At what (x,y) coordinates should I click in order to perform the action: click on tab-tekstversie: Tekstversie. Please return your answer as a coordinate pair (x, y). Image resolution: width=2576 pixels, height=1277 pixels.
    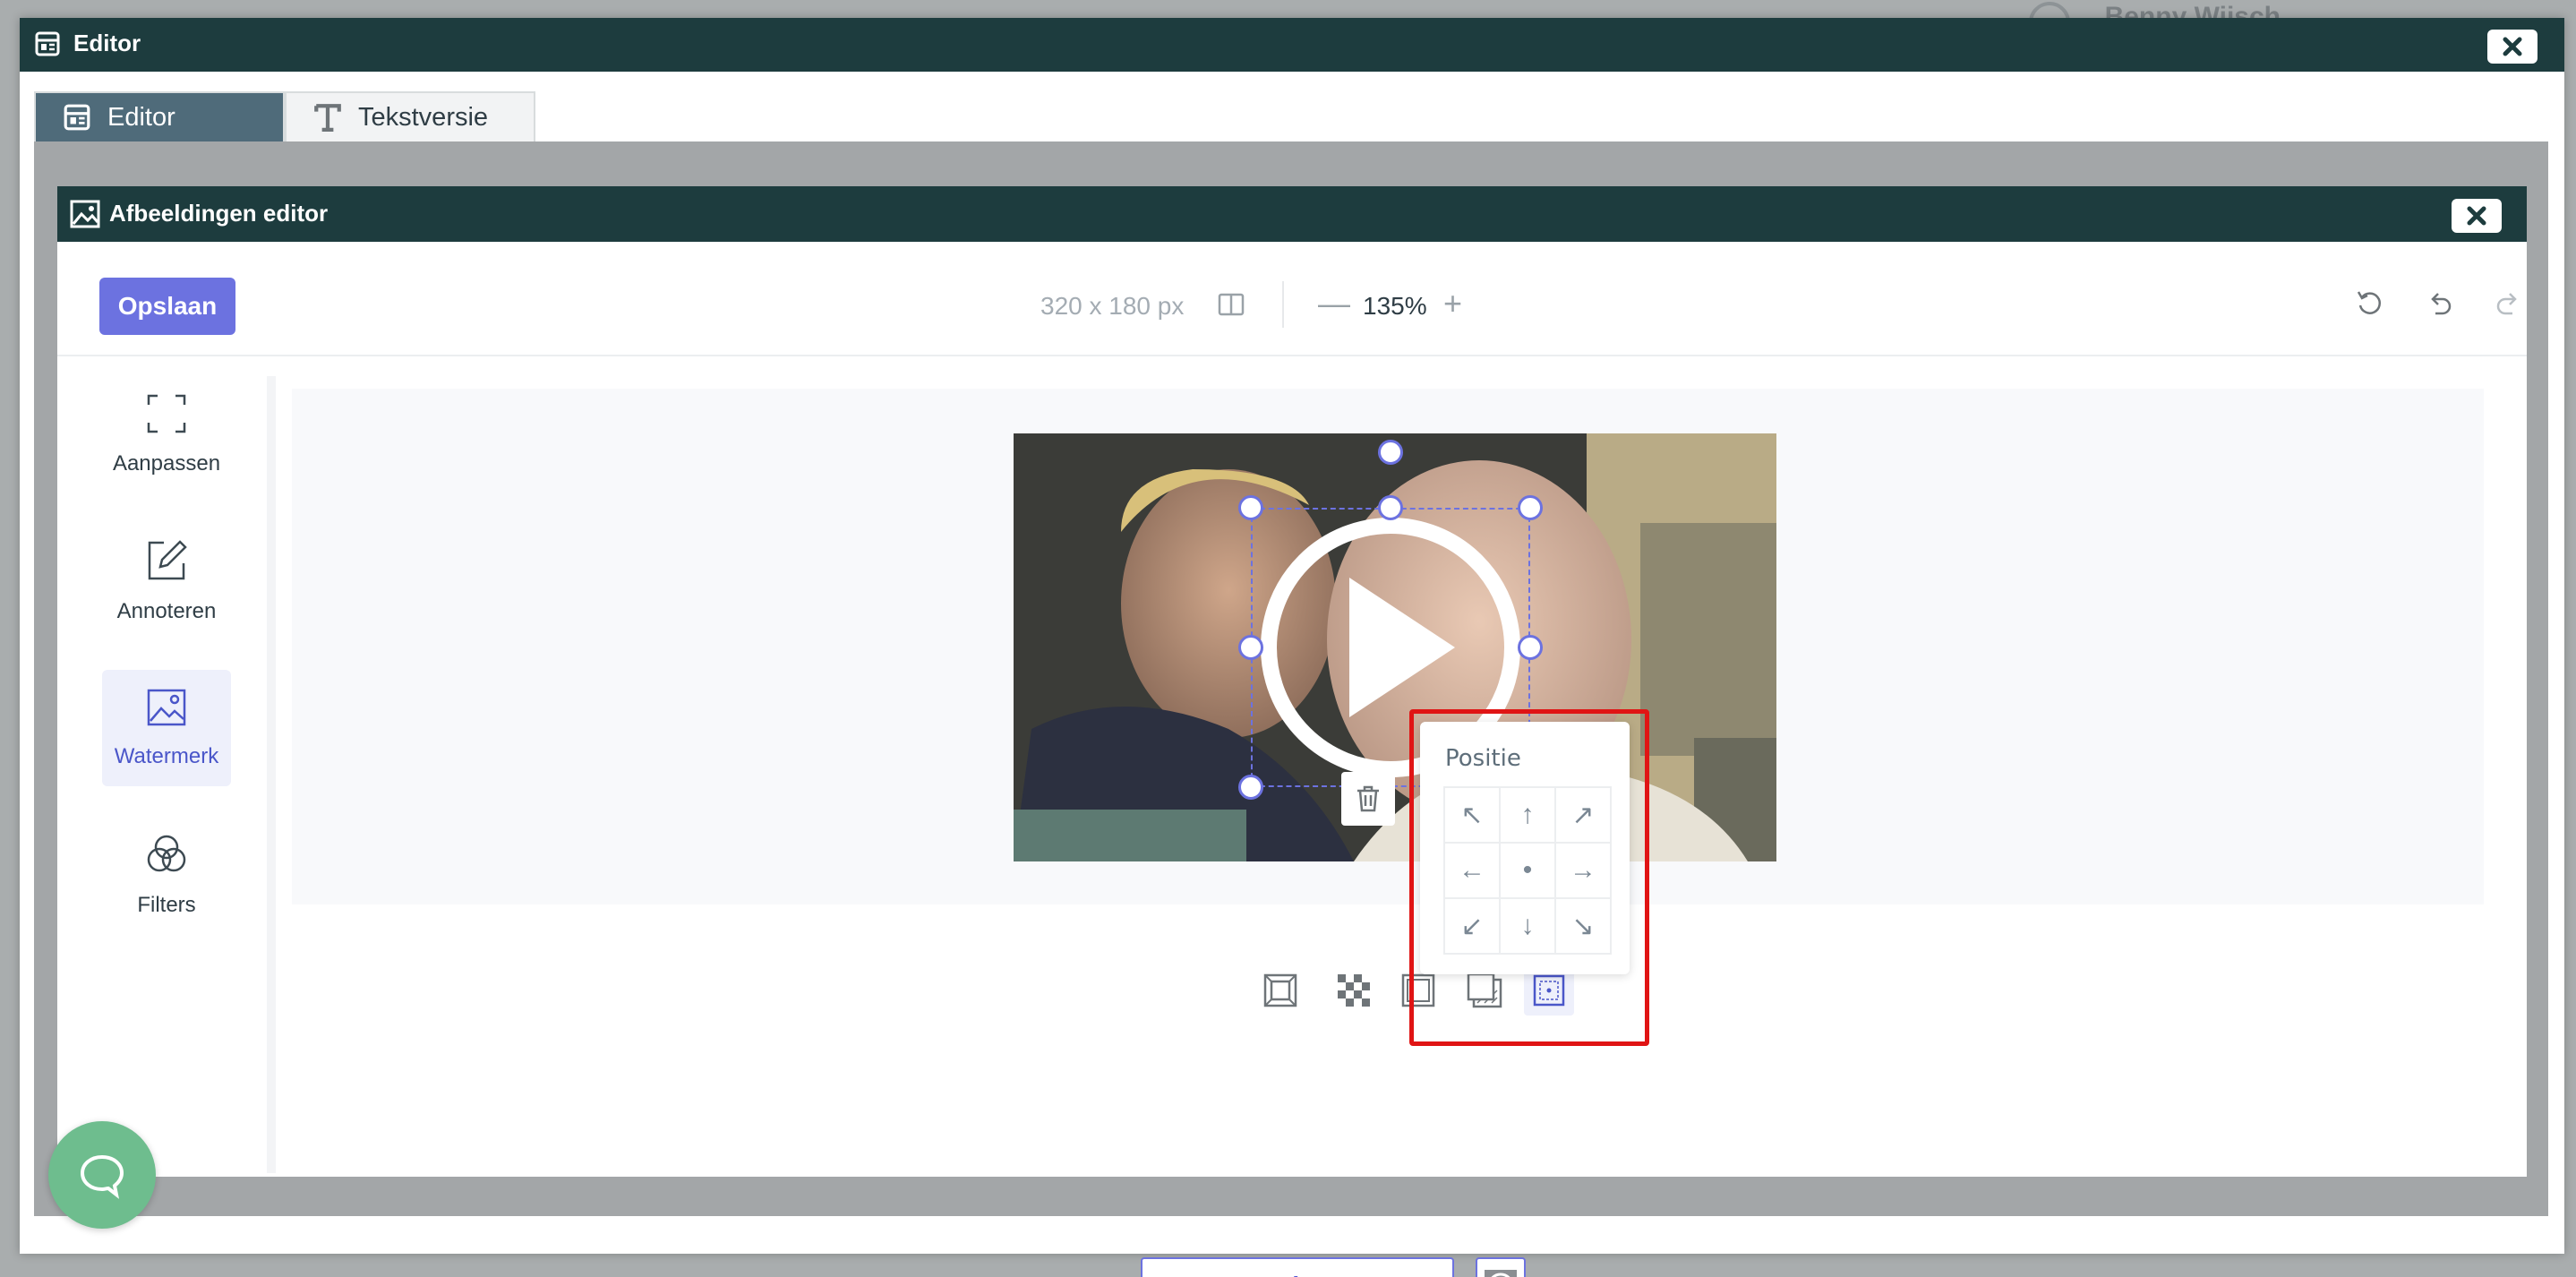
    Looking at the image, I should click on (410, 116).